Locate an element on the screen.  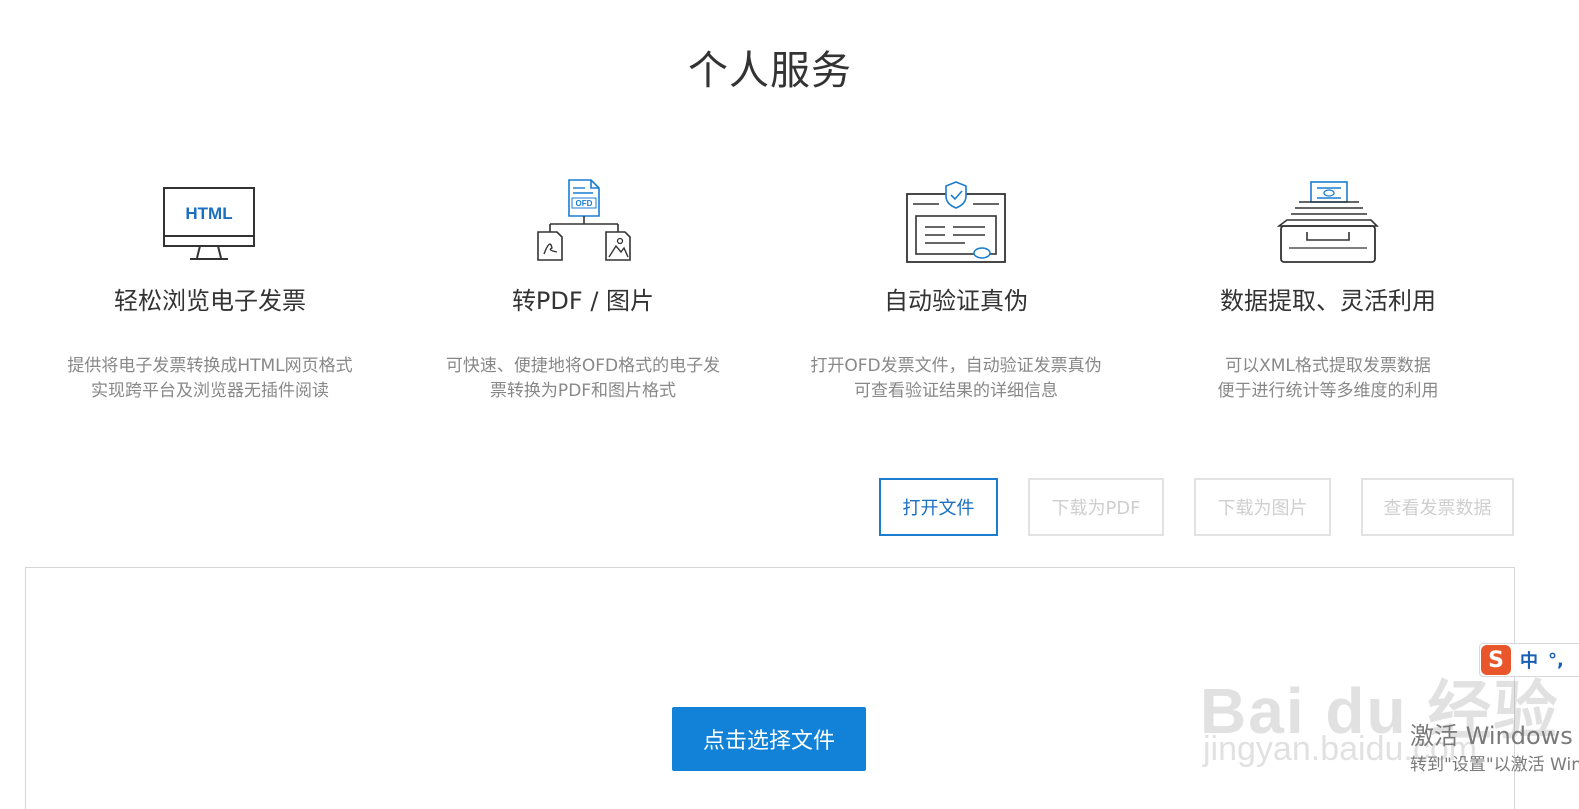
html-monitor-icon: HTML is located at coordinates (210, 218).